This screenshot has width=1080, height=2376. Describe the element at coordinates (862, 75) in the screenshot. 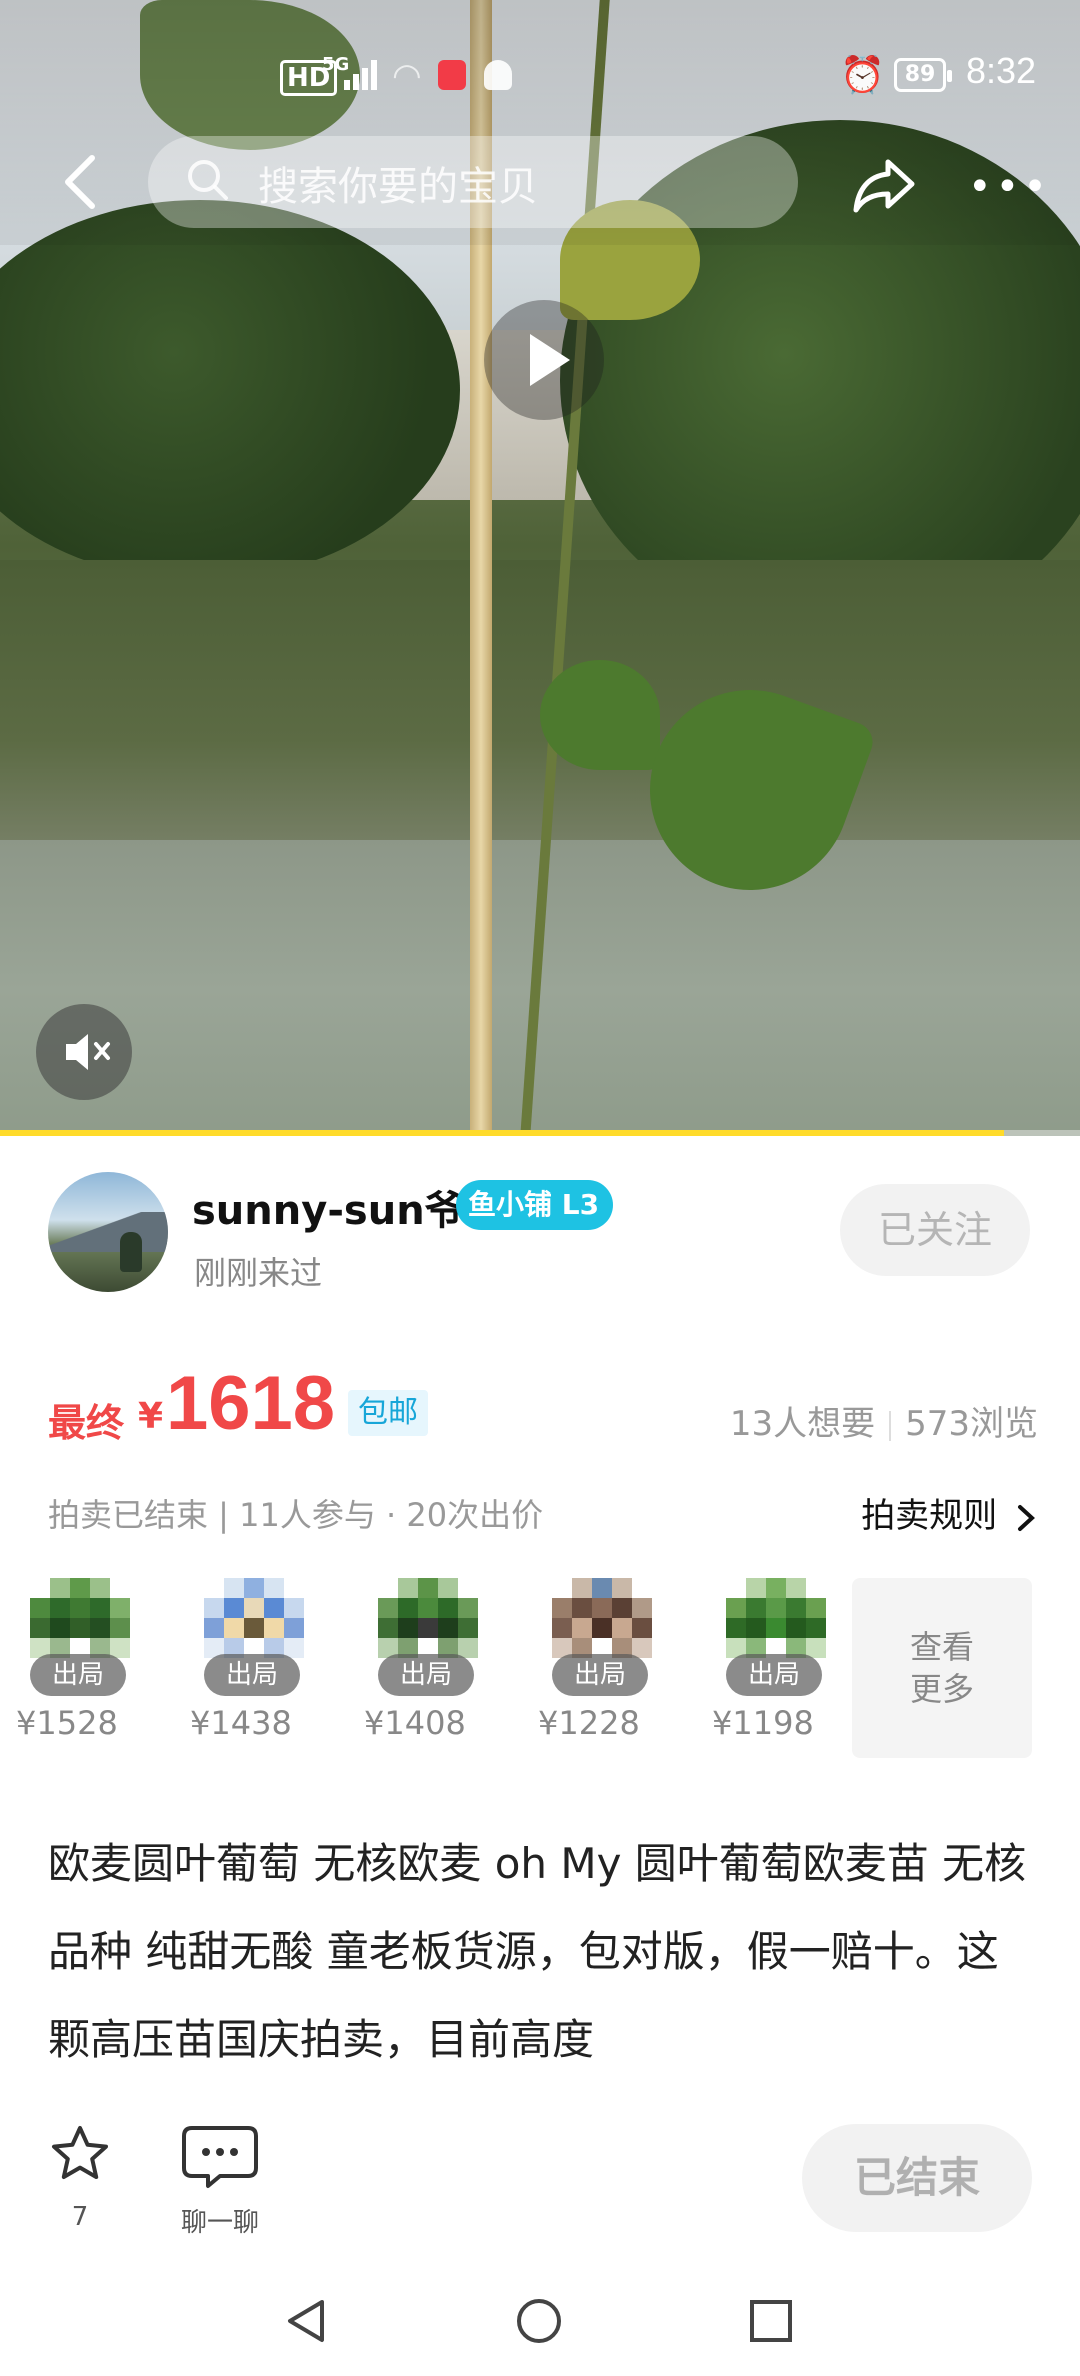

I see `alarm-icon: ⏰` at that location.